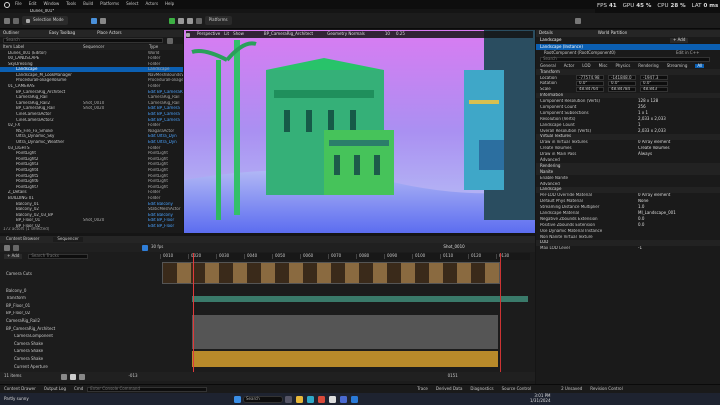 The image size is (720, 405). Describe the element at coordinates (157, 247) in the screenshot. I see `fps-dropdown: 30 fps` at that location.